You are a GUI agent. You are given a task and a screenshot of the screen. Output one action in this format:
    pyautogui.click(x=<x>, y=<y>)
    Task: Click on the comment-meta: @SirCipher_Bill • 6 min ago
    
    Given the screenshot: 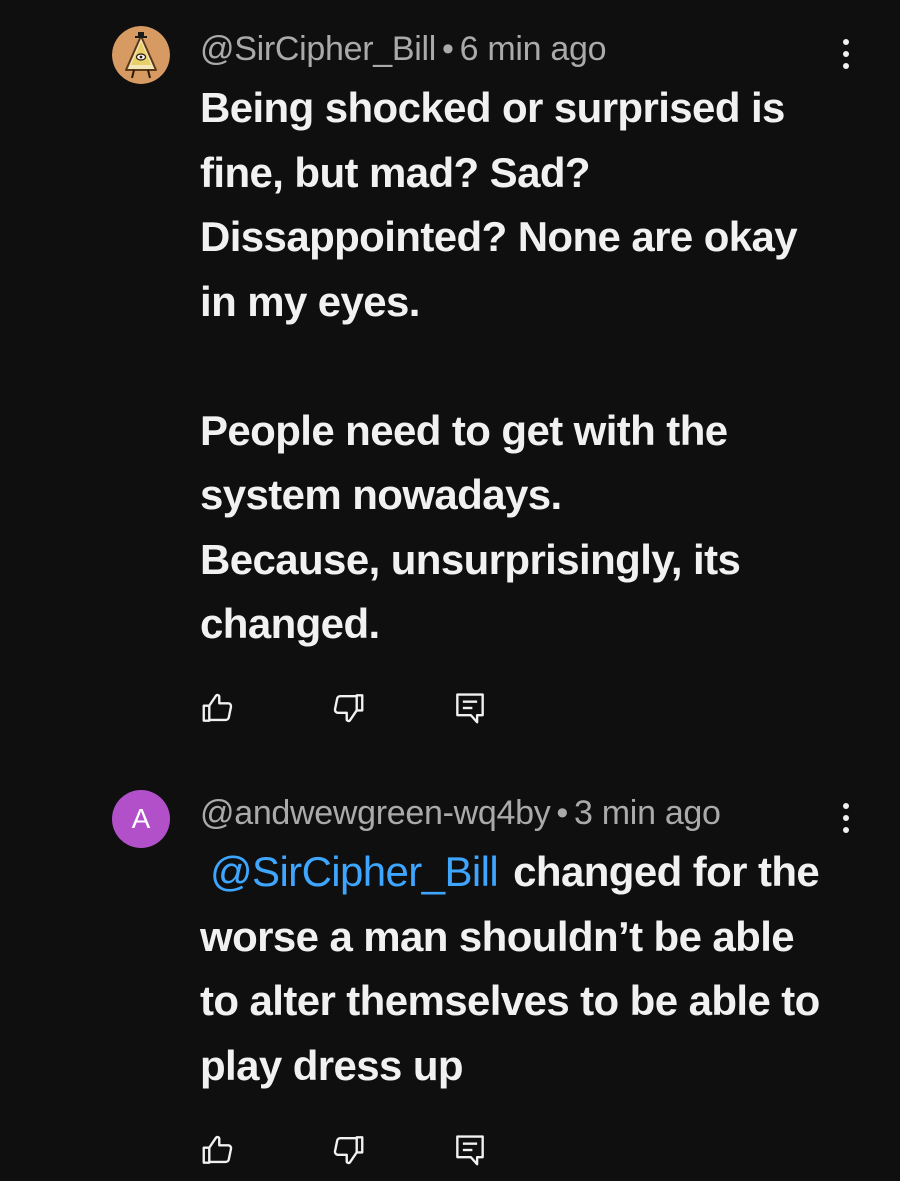 What is the action you would take?
    pyautogui.click(x=403, y=49)
    